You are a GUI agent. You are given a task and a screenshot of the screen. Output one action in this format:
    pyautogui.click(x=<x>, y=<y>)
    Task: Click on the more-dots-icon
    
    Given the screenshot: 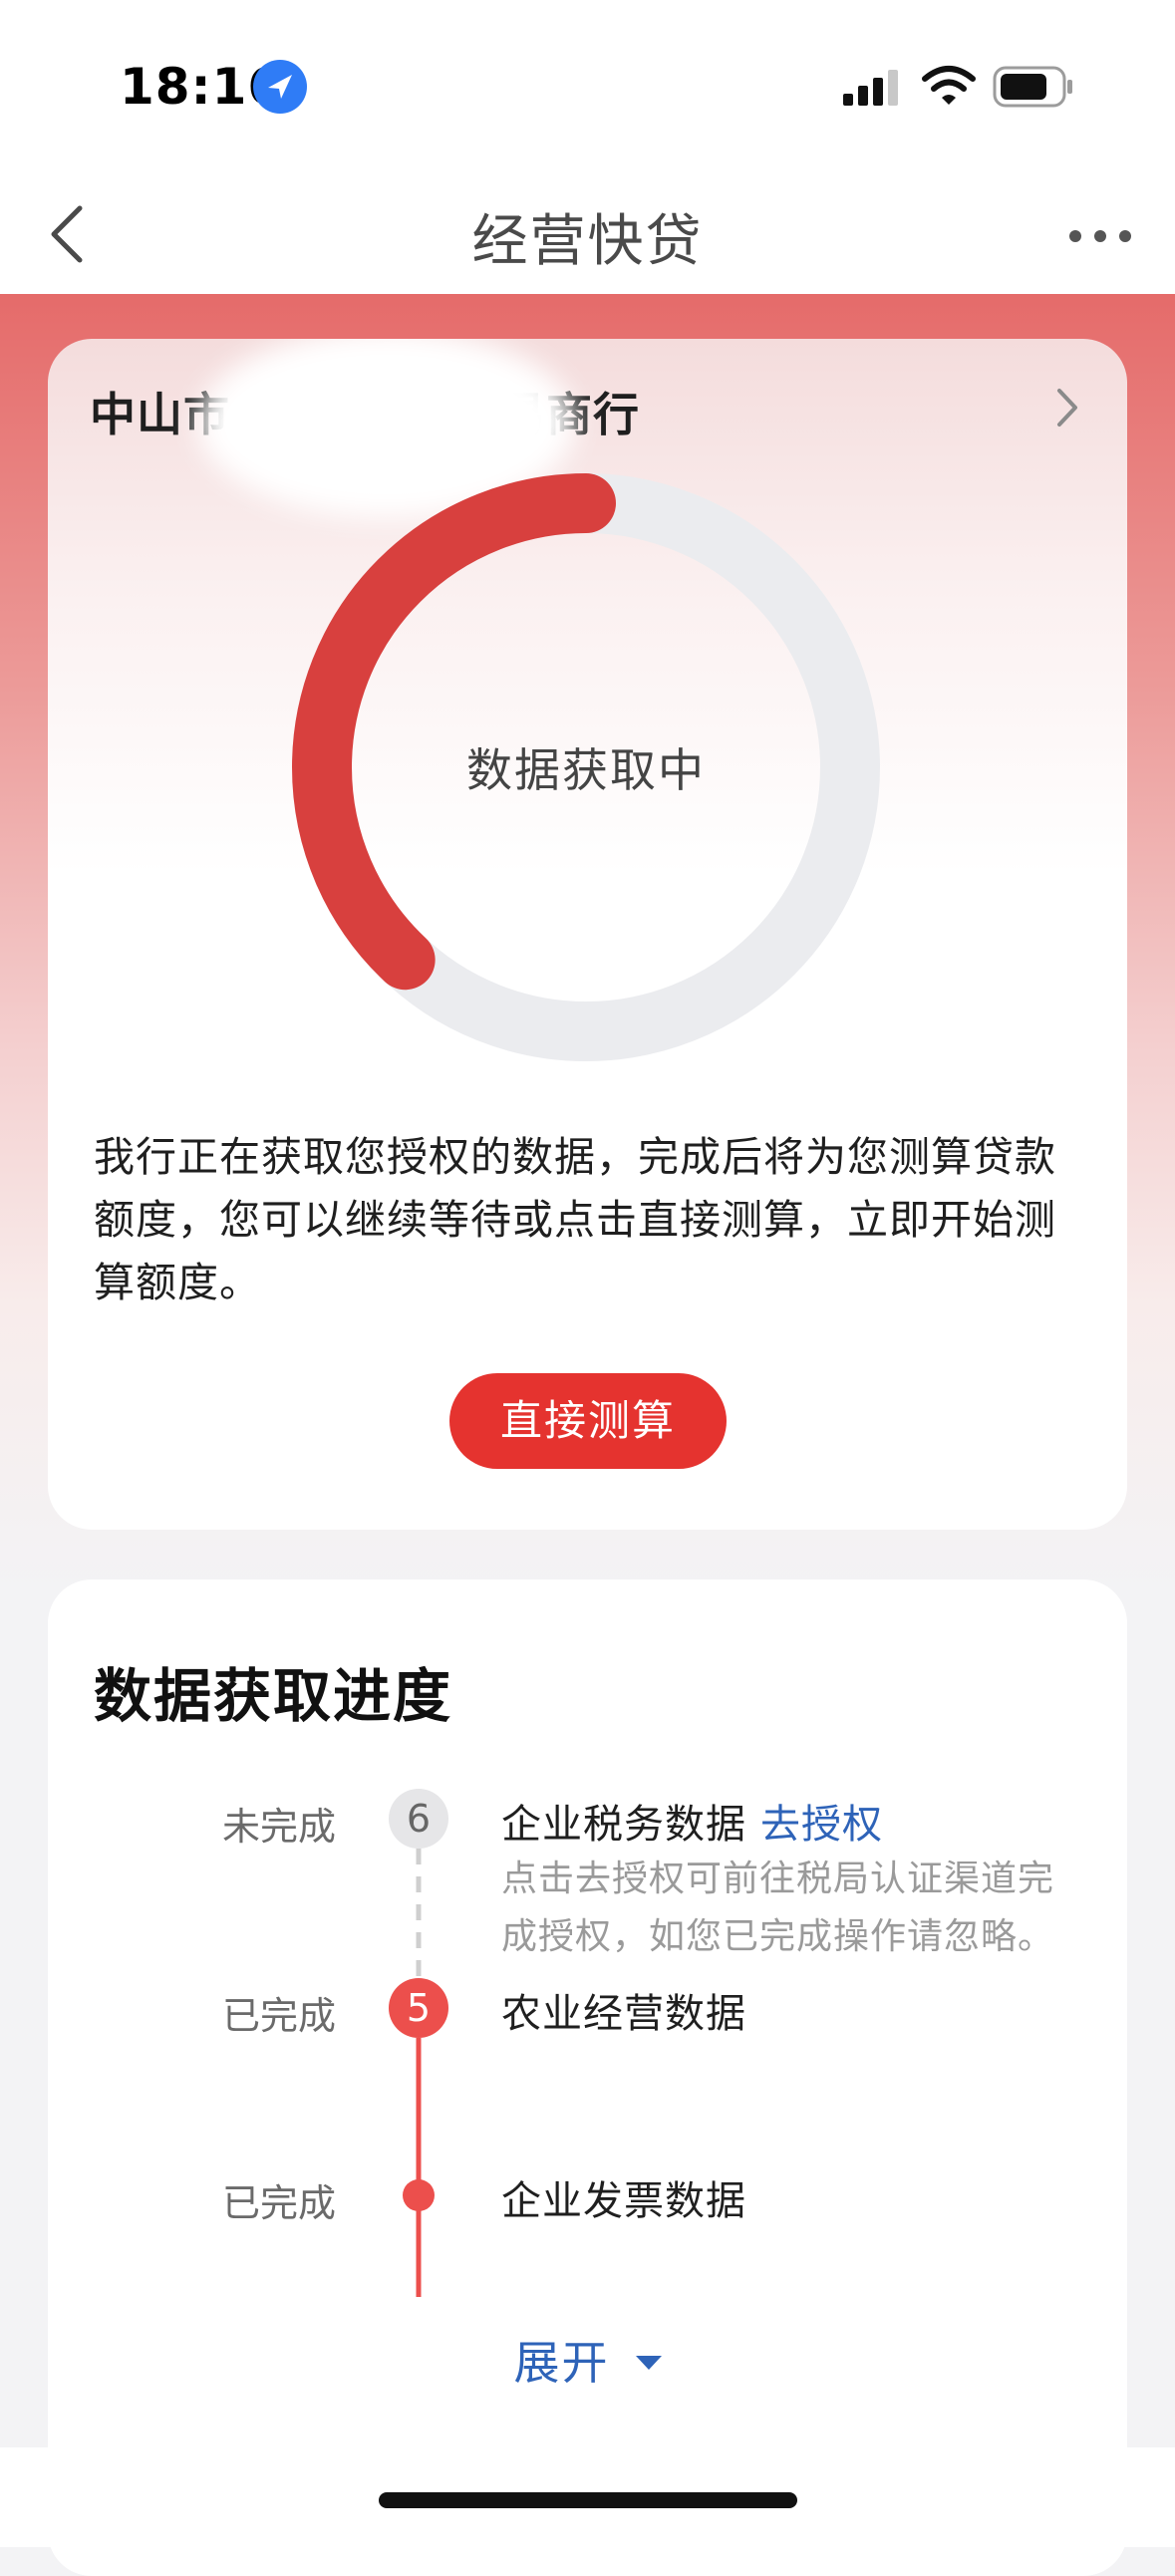 What is the action you would take?
    pyautogui.click(x=1100, y=236)
    